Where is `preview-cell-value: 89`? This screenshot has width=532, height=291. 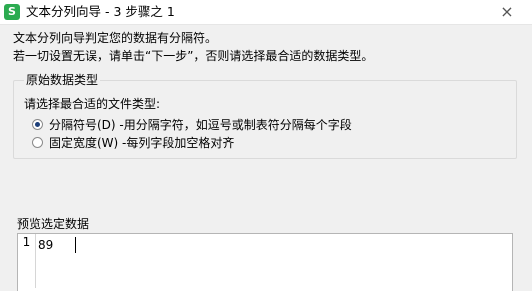
preview-cell-value: 89 is located at coordinates (46, 245).